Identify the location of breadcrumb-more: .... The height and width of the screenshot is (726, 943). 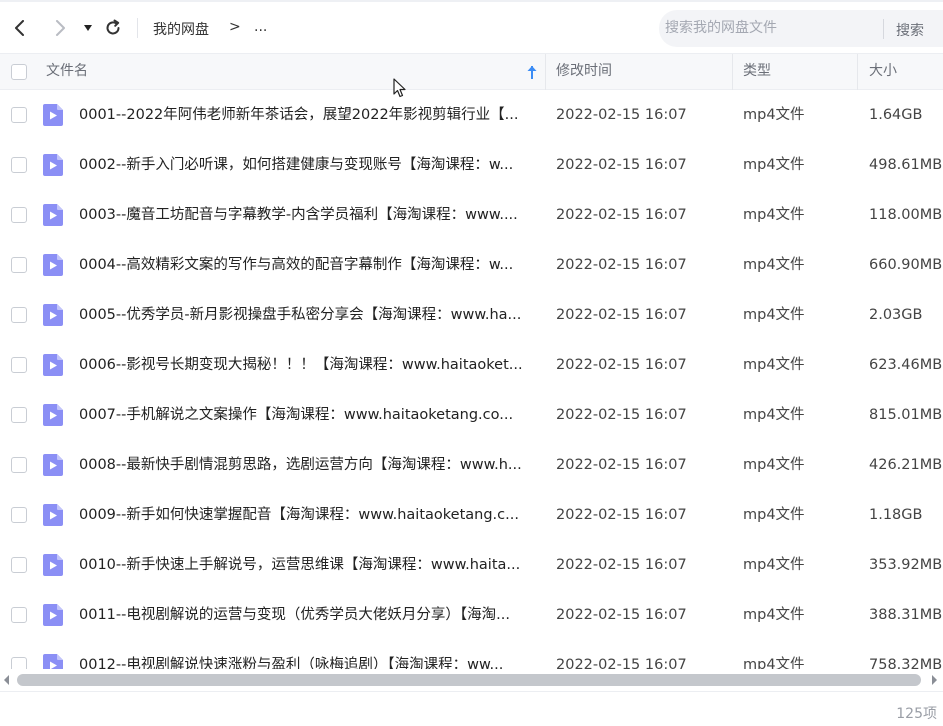
(260, 27).